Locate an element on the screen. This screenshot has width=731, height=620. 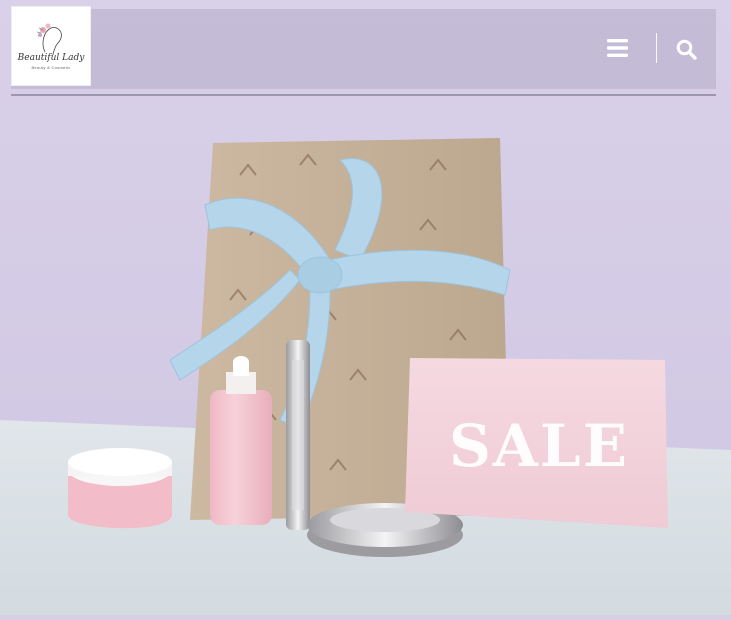
header-divider-line is located at coordinates (363, 95).